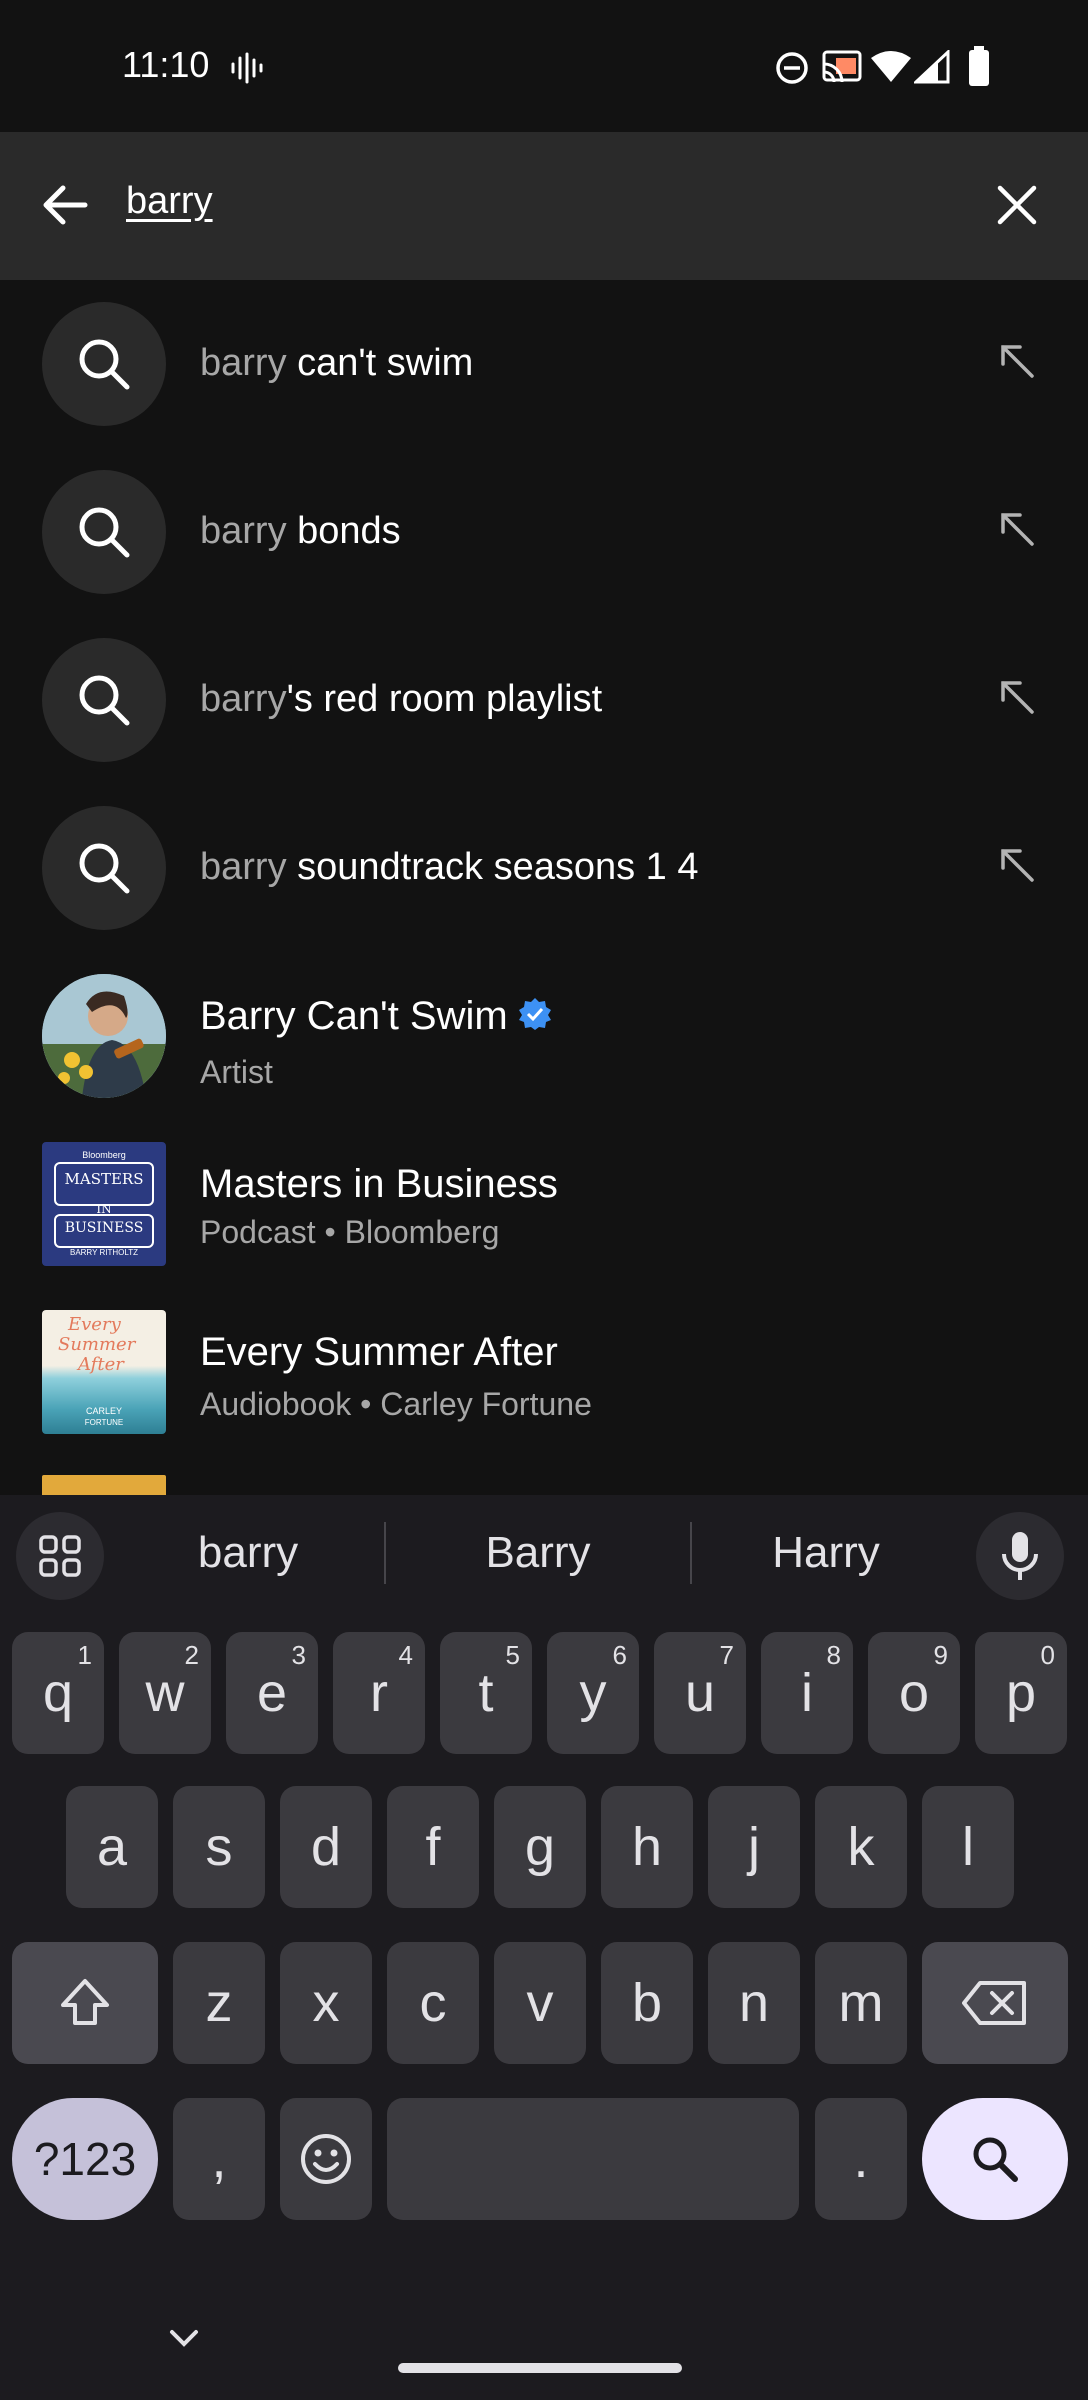 The height and width of the screenshot is (2400, 1088). Describe the element at coordinates (538, 1553) in the screenshot. I see `keyboard-suggestion: Barry` at that location.